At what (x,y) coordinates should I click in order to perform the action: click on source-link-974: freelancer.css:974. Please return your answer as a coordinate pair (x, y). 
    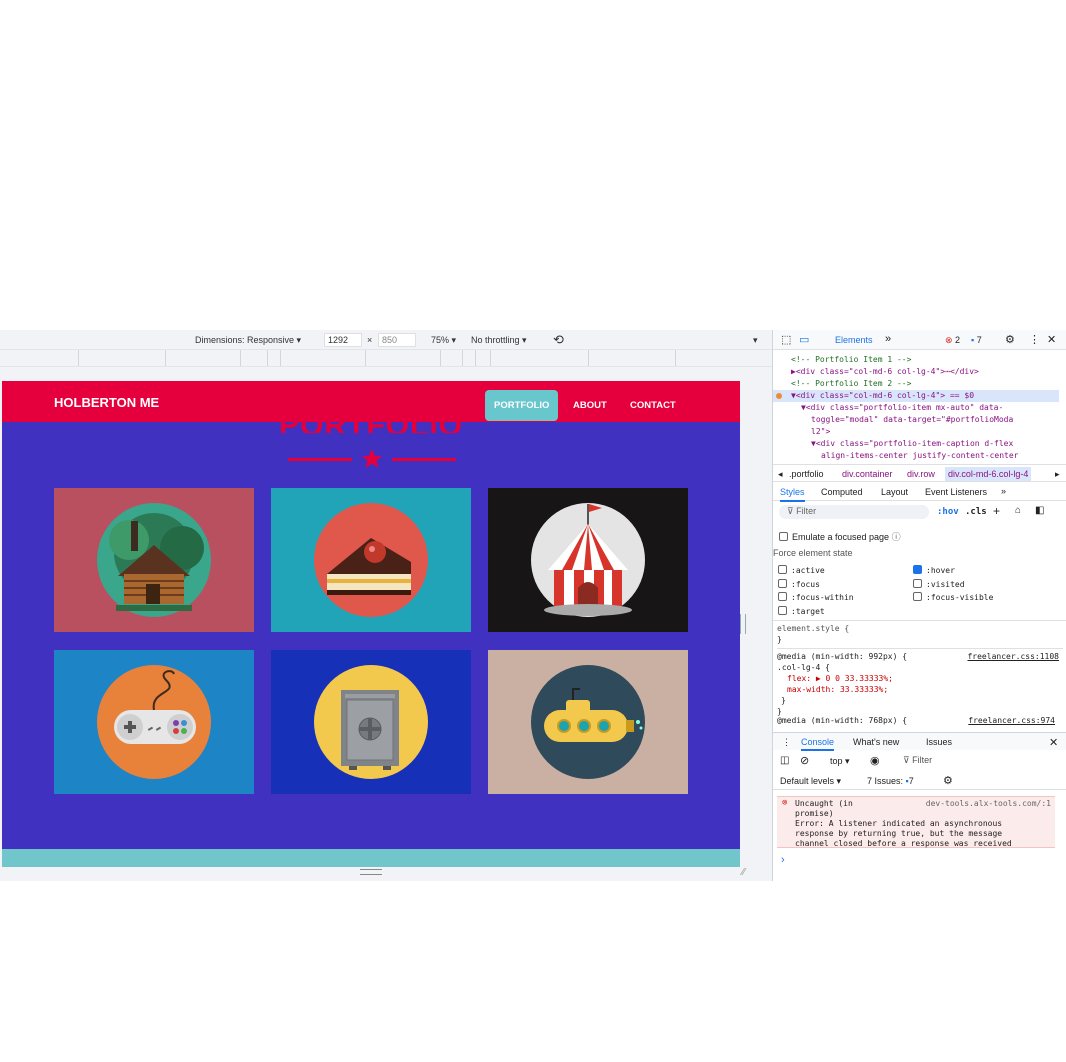
    Looking at the image, I should click on (1011, 720).